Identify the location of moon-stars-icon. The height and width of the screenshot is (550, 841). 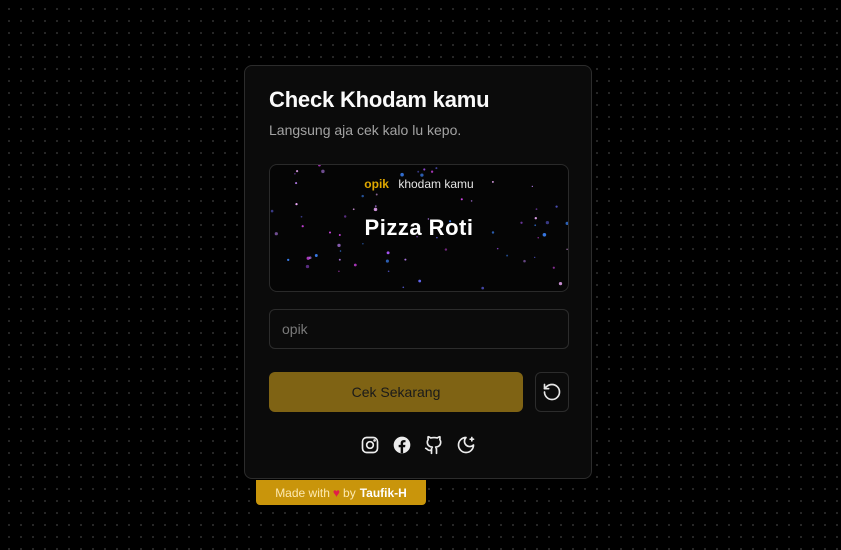
(466, 445).